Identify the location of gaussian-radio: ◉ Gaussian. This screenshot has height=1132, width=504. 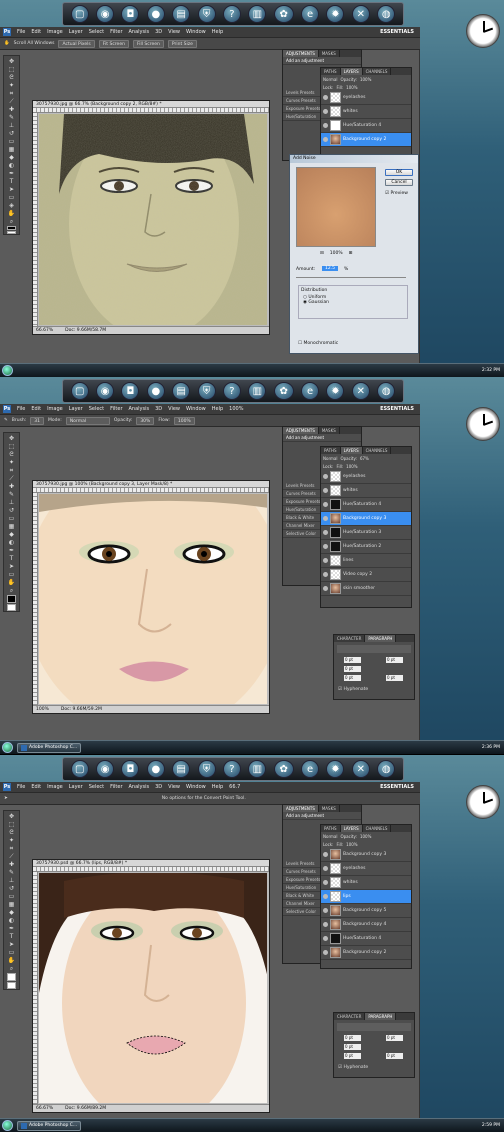
(353, 302).